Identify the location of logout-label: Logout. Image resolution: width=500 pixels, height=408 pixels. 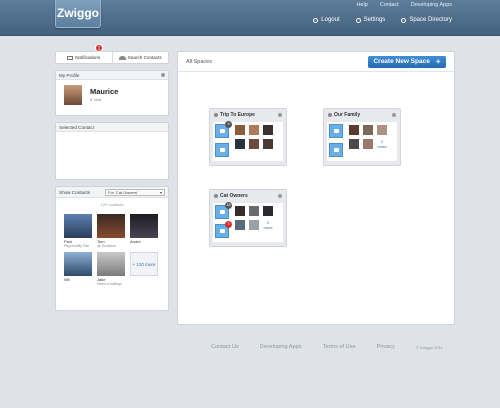
(330, 20).